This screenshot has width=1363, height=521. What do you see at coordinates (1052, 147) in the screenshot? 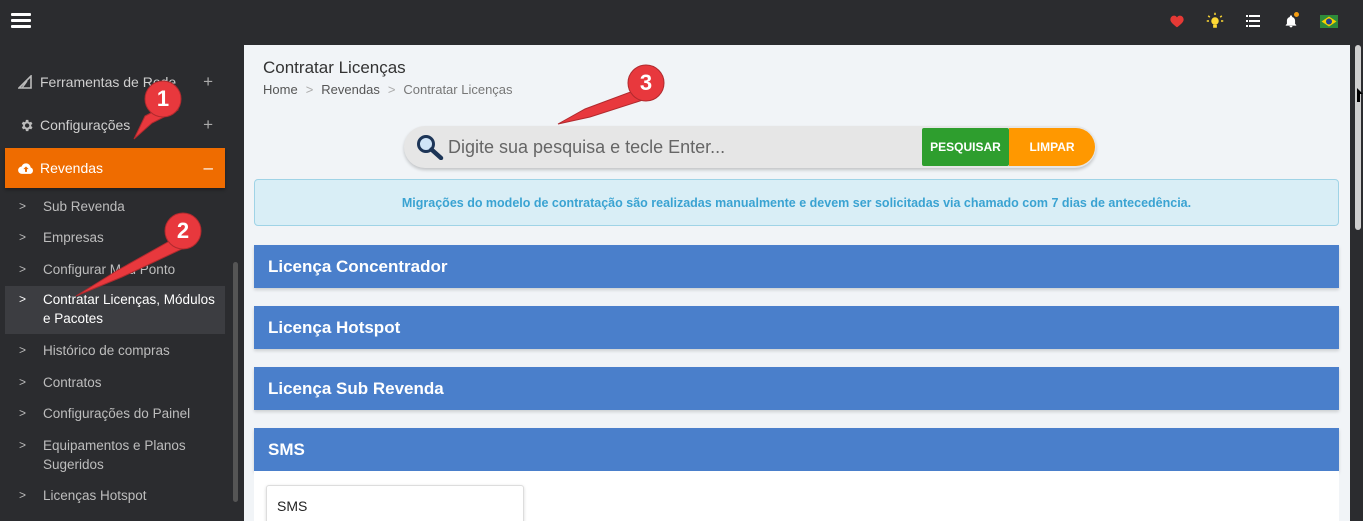
I see `clear-button: LIMPAR` at bounding box center [1052, 147].